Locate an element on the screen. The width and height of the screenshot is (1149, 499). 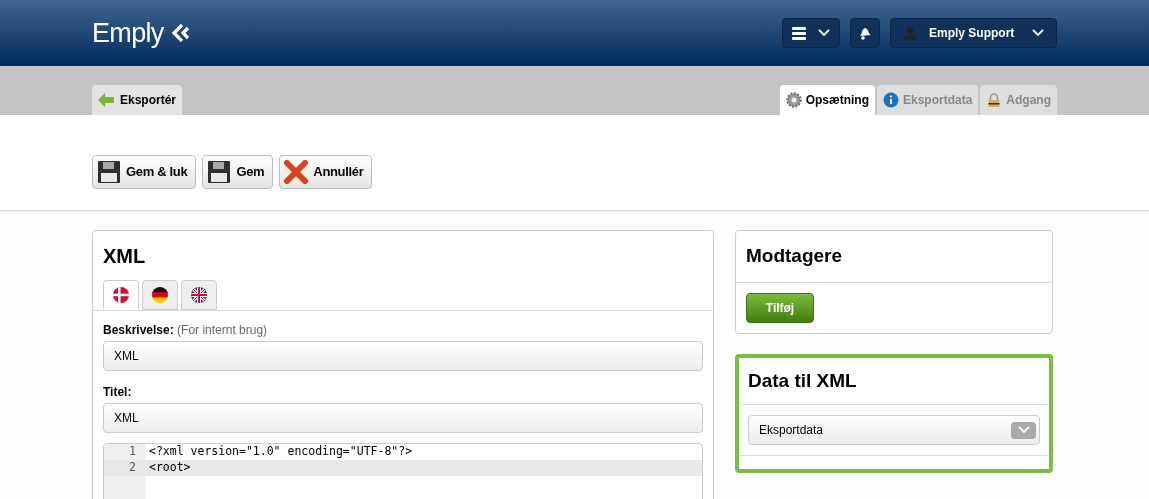
toolbar-button: Gem & luk is located at coordinates (144, 171).